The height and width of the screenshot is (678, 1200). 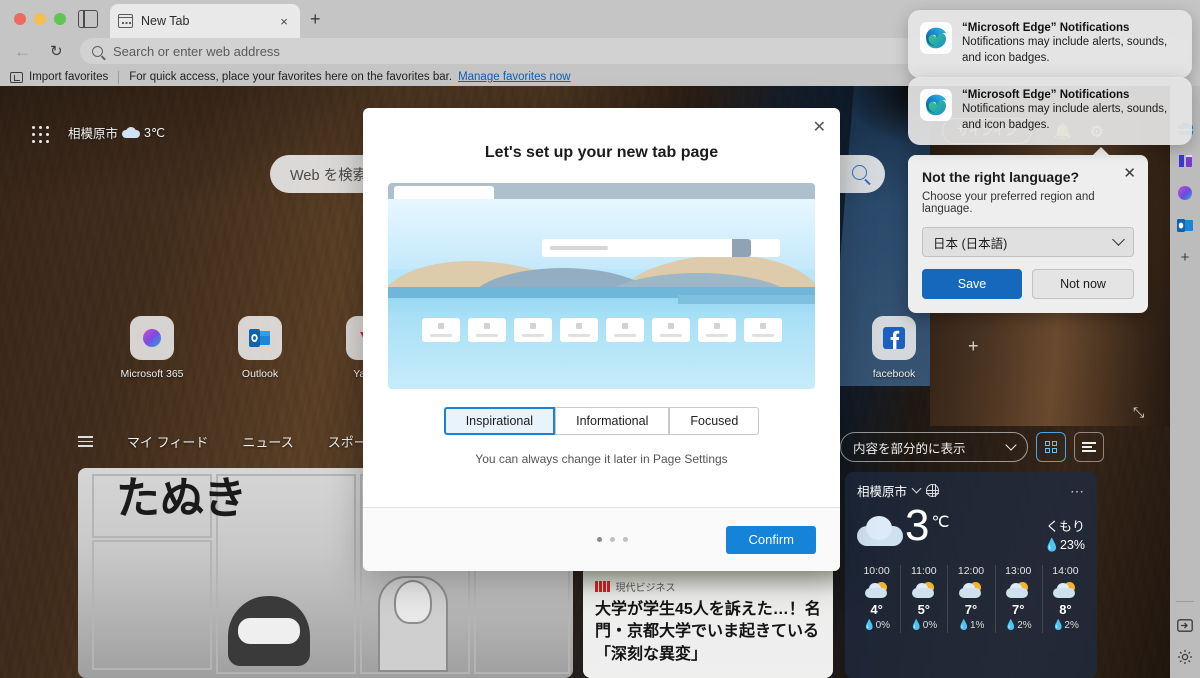 I want to click on dialog-page-dots, so click(x=612, y=539).